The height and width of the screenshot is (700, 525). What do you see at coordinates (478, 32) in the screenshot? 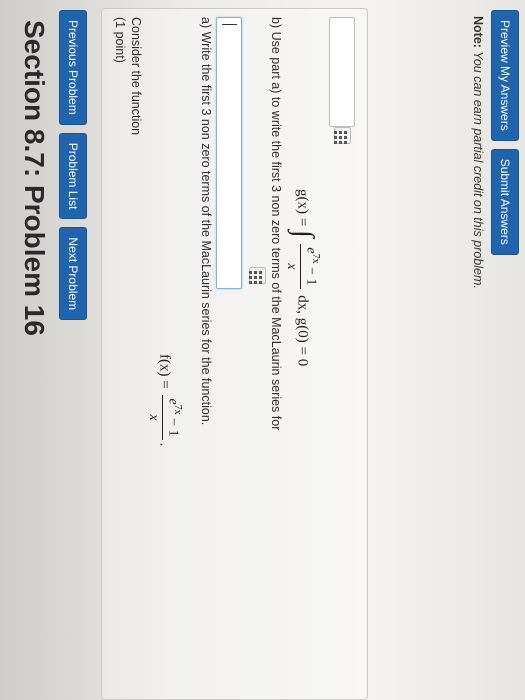
I see `note-label: Note:` at bounding box center [478, 32].